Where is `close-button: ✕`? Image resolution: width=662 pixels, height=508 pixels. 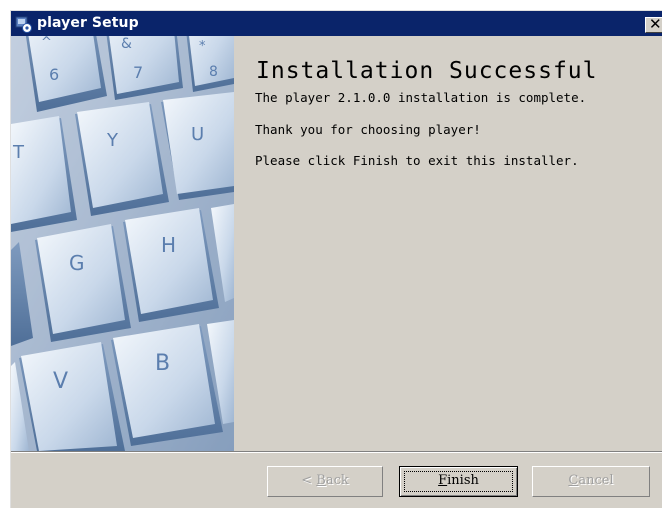 close-button: ✕ is located at coordinates (653, 24).